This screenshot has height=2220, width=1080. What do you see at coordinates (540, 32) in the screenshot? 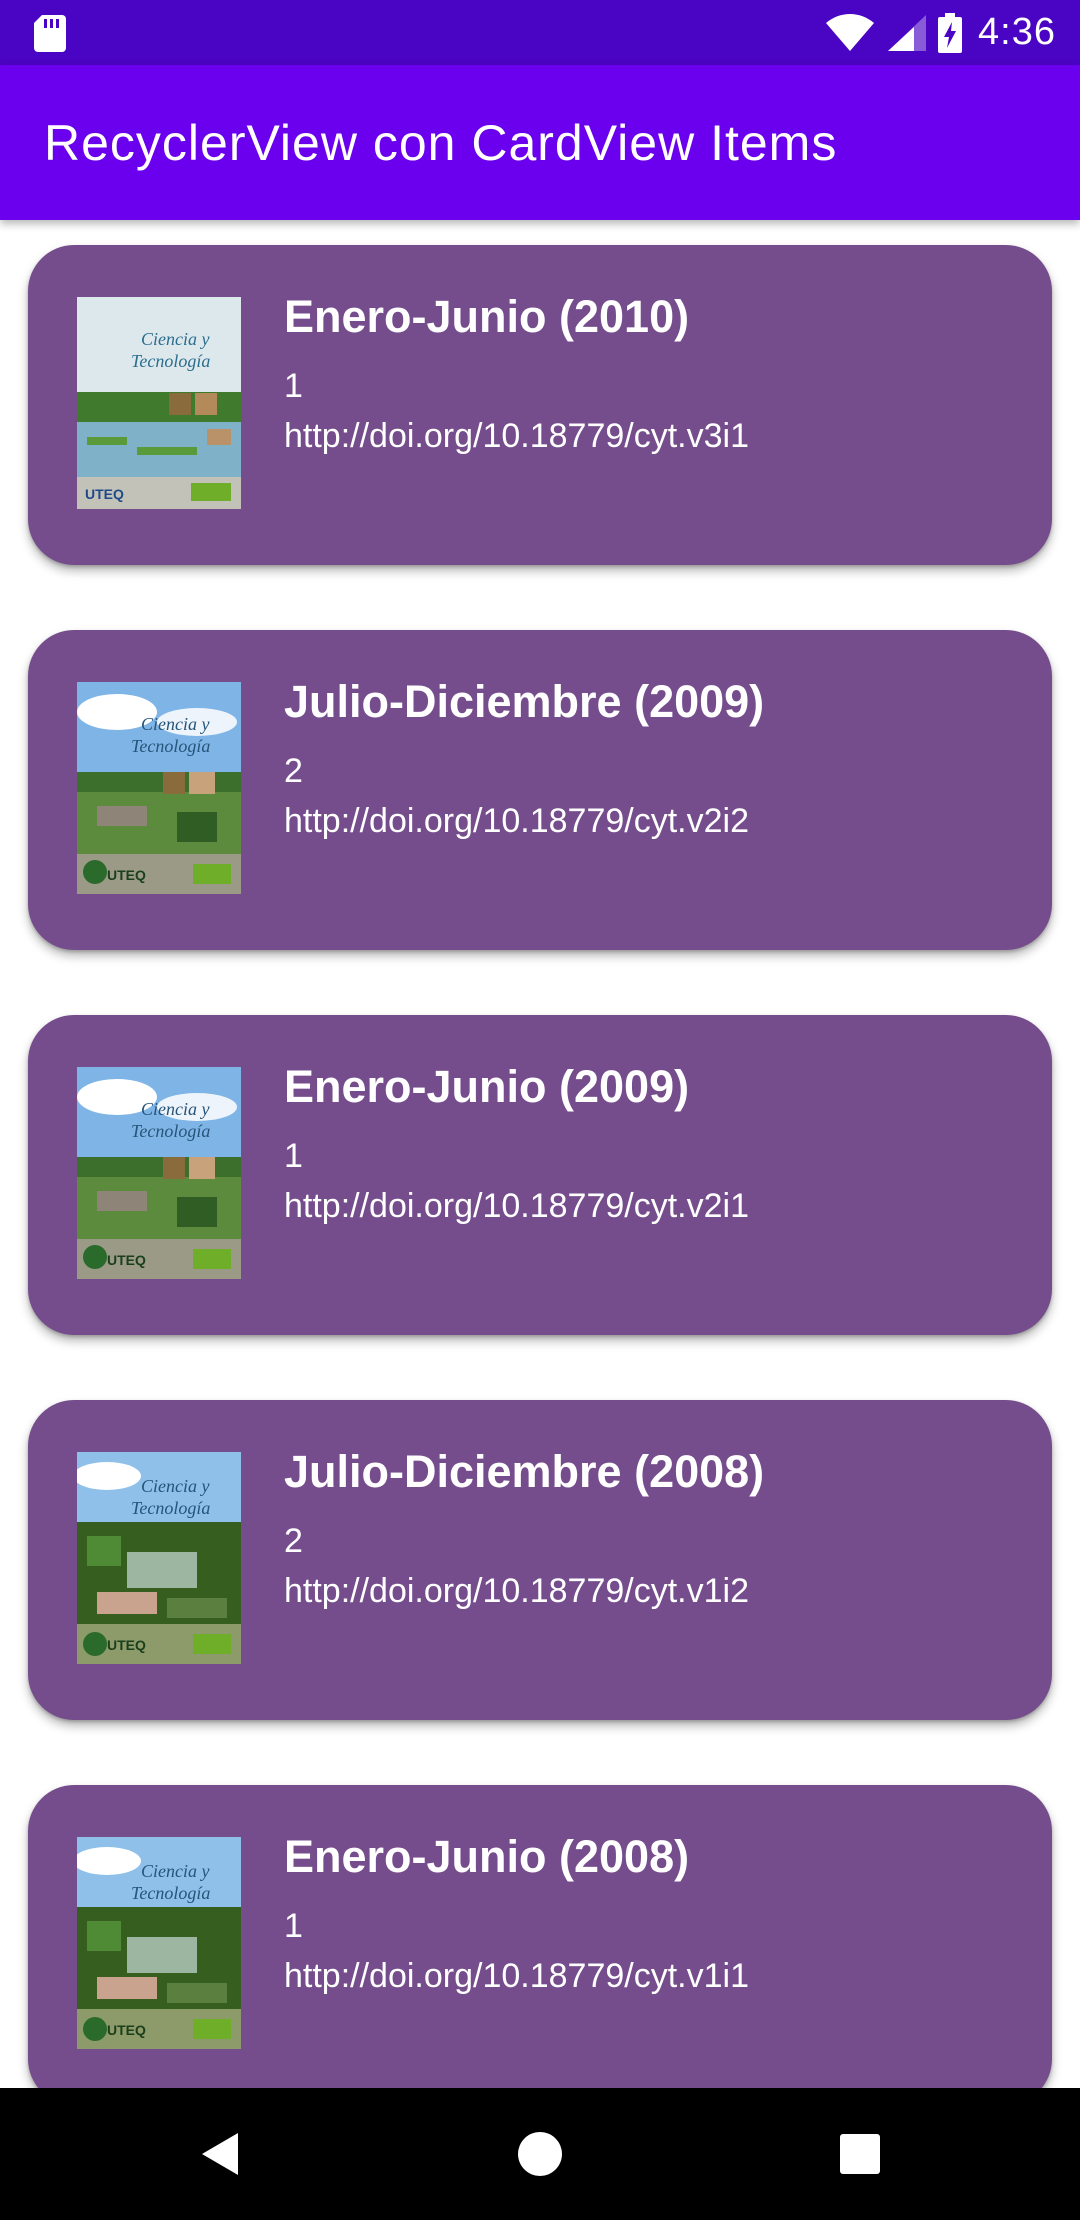
I see `status-bar: 4:36` at bounding box center [540, 32].